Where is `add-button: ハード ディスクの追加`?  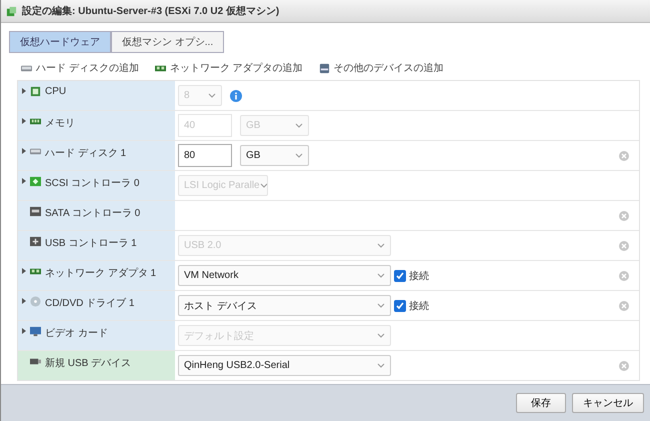
add-button: ハード ディスクの追加 is located at coordinates (80, 68).